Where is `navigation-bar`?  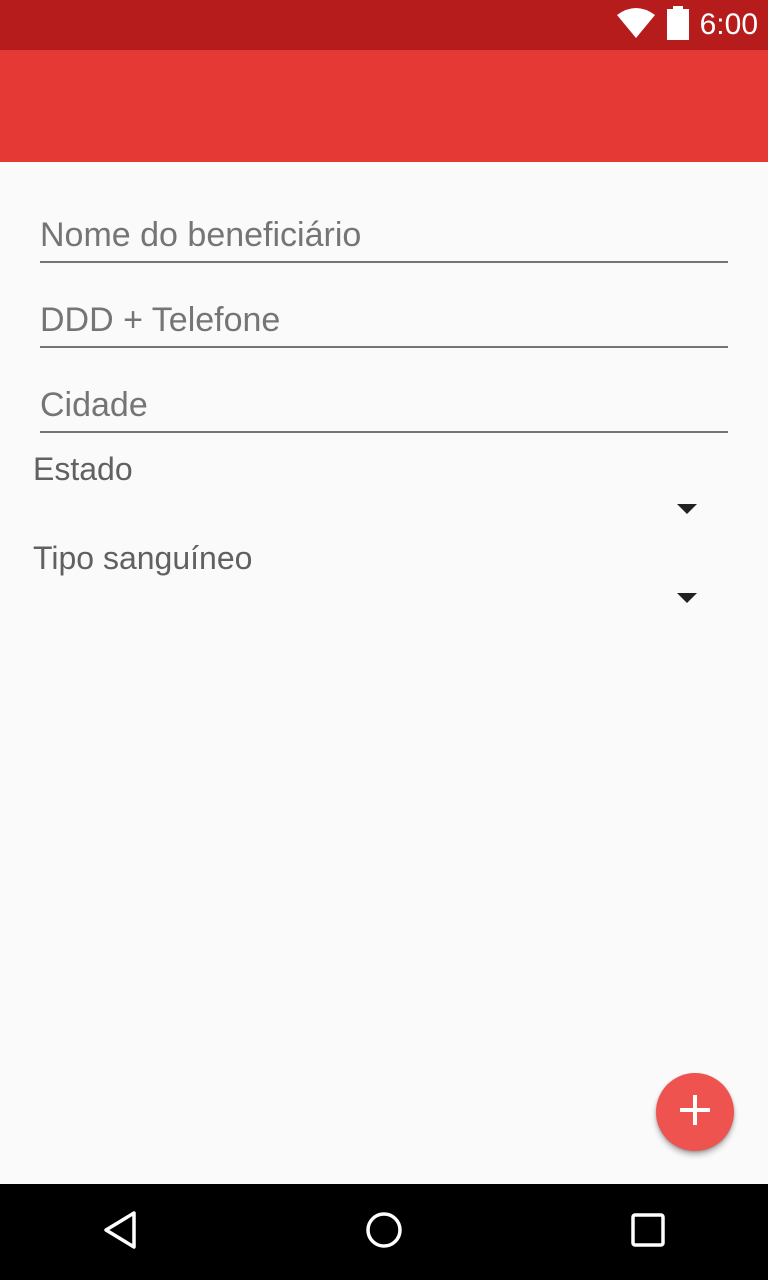
navigation-bar is located at coordinates (384, 1232).